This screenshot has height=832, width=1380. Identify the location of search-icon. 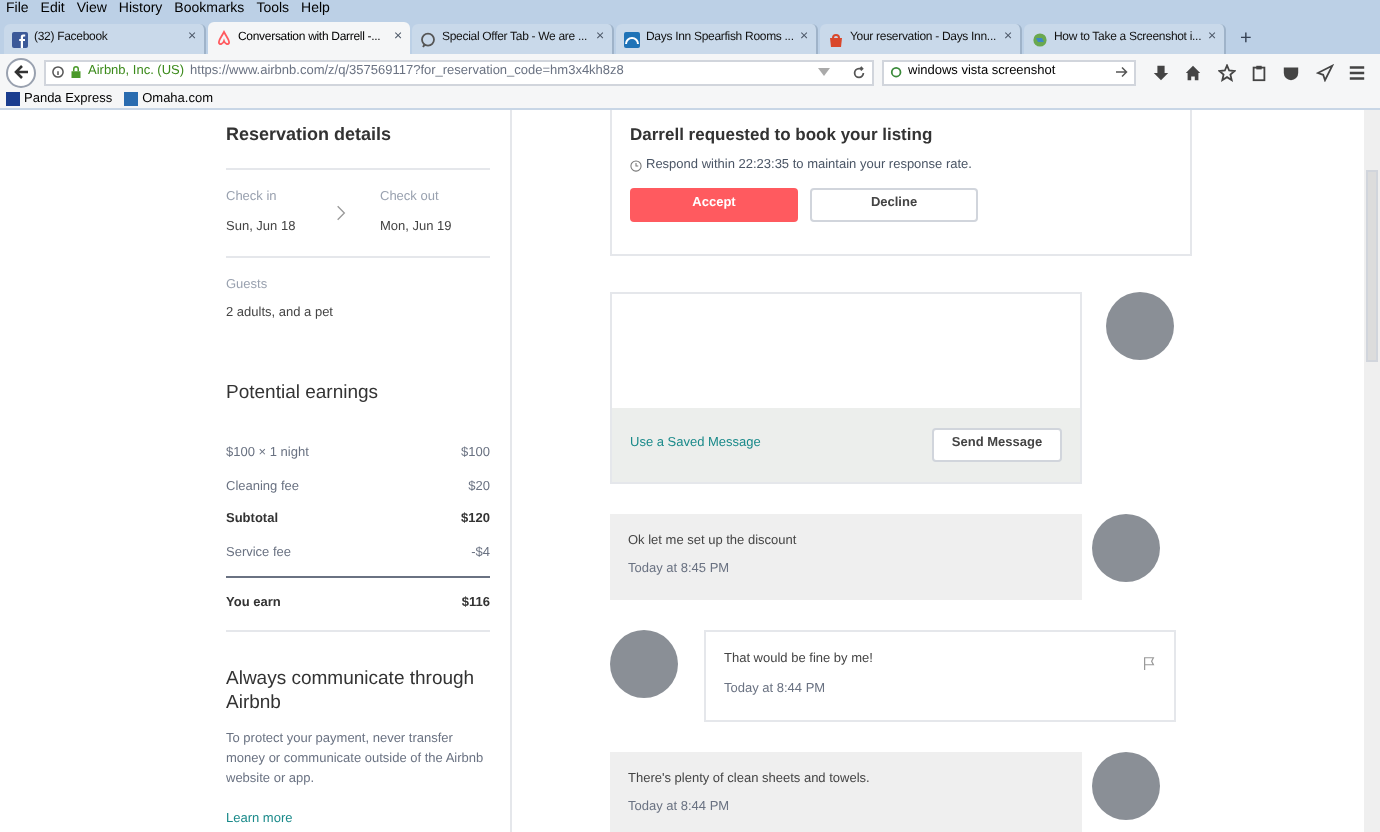
(897, 72).